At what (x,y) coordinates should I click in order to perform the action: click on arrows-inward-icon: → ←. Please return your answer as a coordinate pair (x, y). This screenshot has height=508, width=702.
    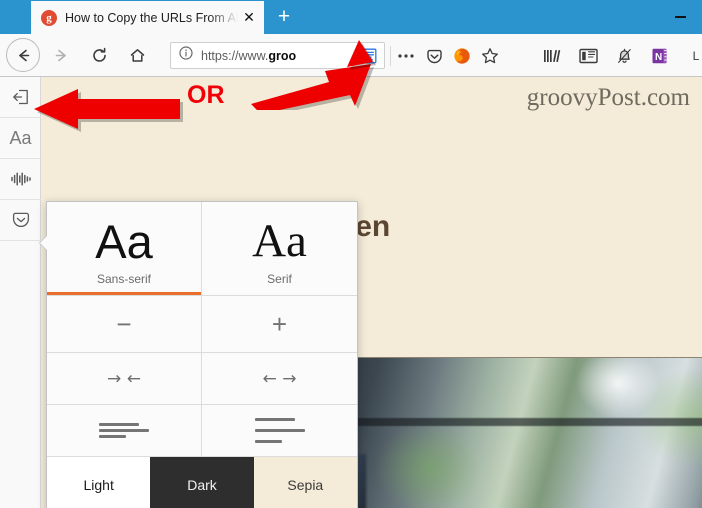
    Looking at the image, I should click on (124, 378).